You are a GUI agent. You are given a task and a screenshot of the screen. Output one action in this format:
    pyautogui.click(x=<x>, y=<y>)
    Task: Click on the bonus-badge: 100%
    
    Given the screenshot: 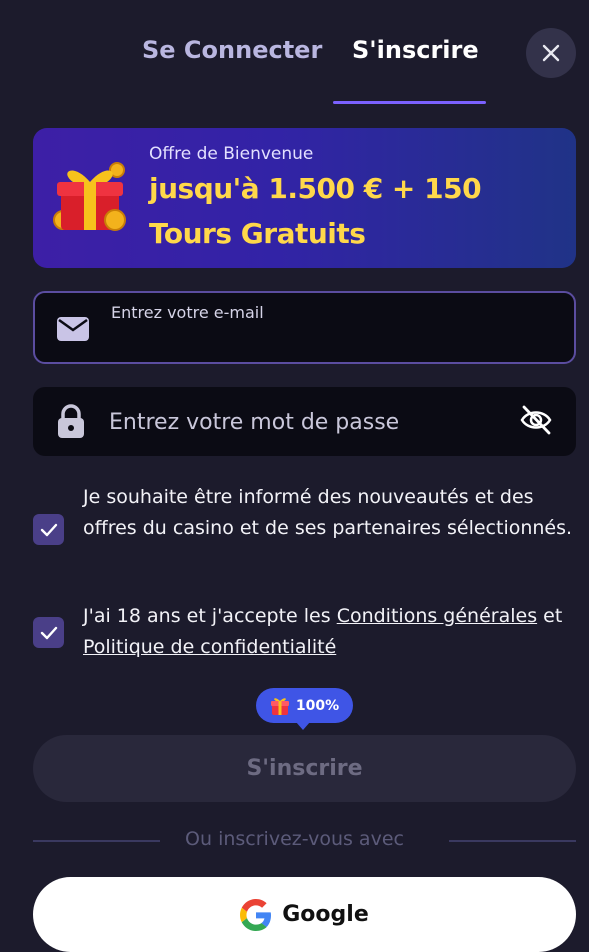 What is the action you would take?
    pyautogui.click(x=304, y=705)
    